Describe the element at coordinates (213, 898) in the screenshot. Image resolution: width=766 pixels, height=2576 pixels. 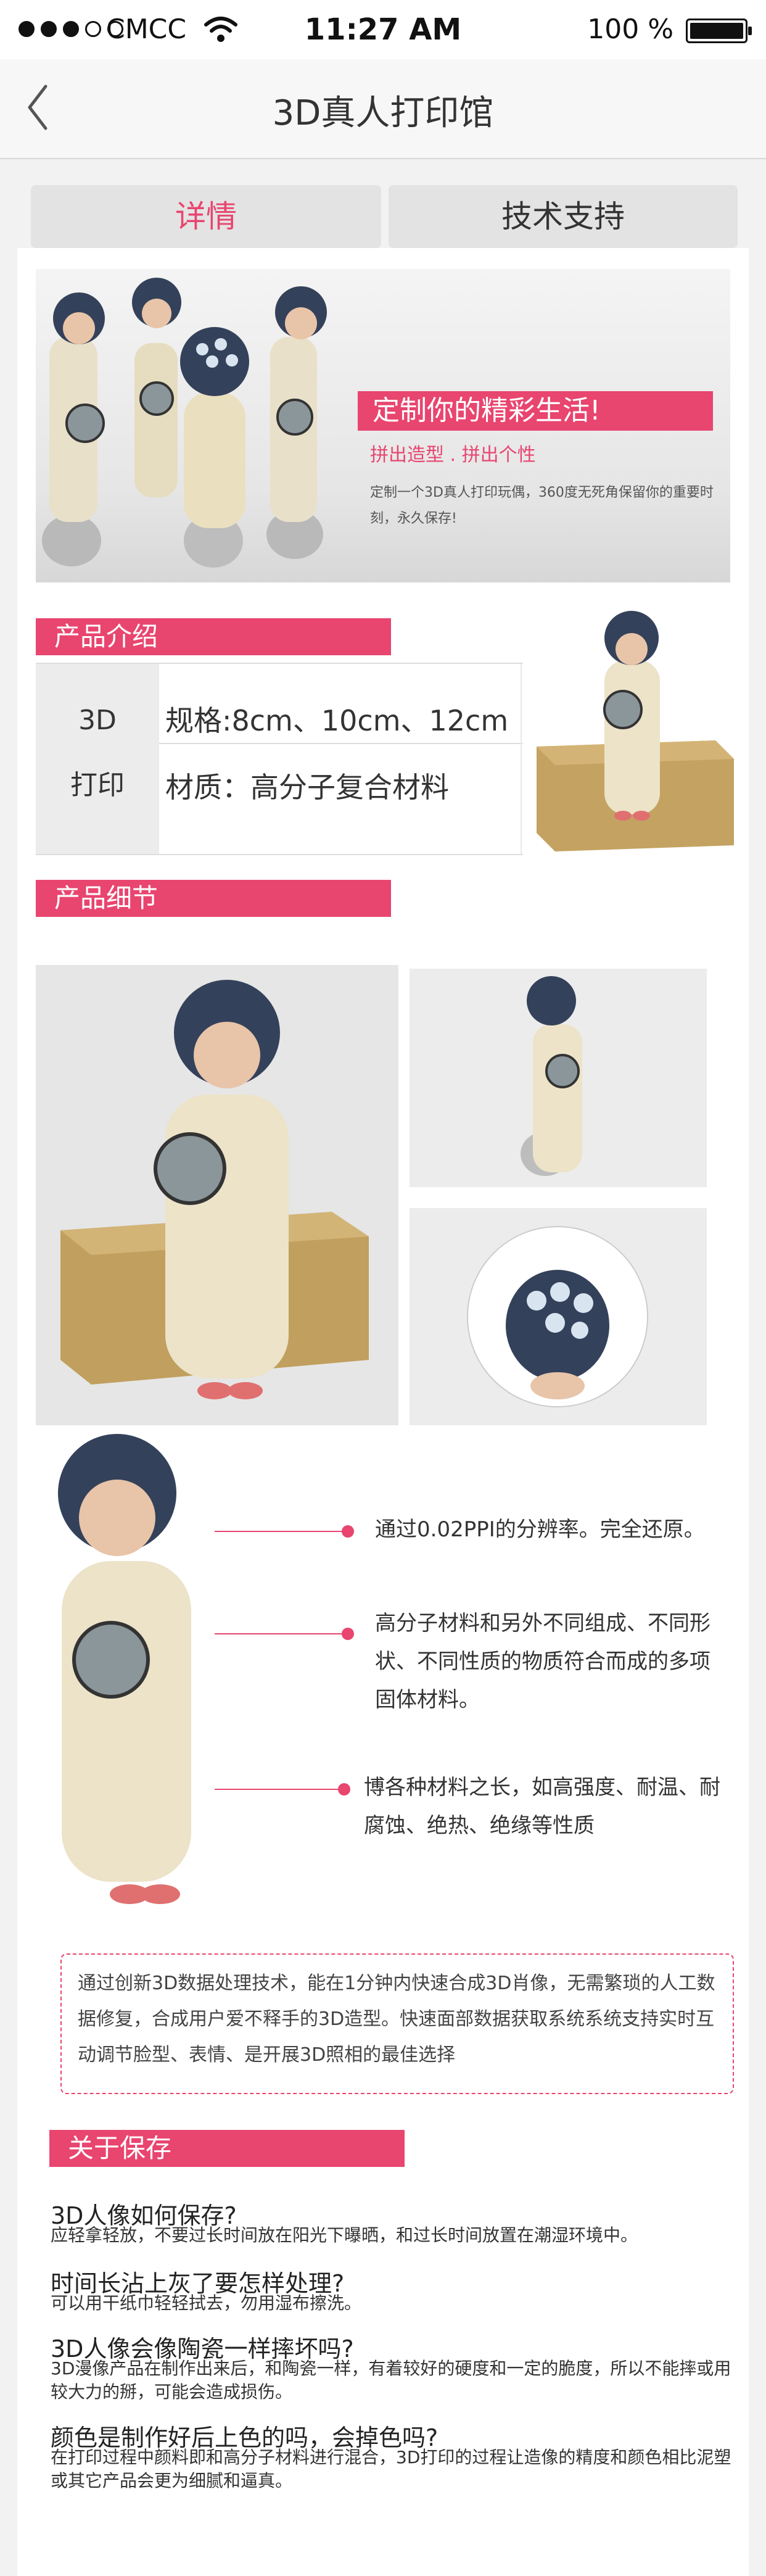
I see `section-header-product-detail: 产品细节` at that location.